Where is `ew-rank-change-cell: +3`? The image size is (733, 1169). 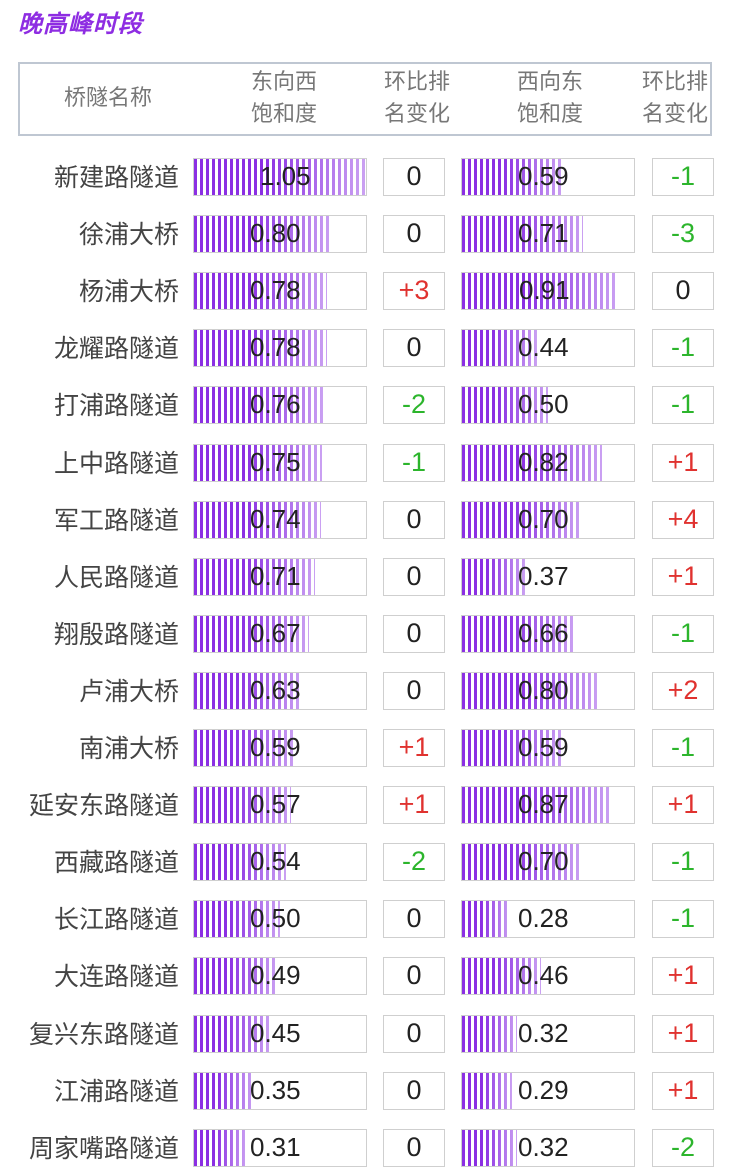
ew-rank-change-cell: +3 is located at coordinates (414, 291).